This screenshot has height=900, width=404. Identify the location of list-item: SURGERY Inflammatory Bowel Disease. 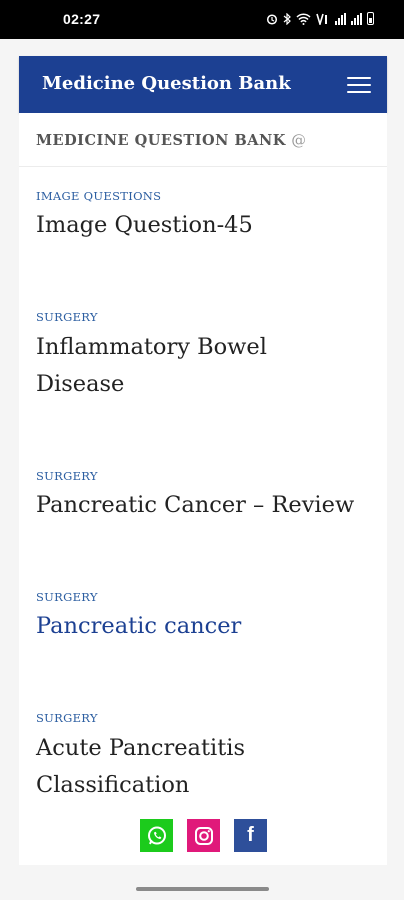
(206, 356).